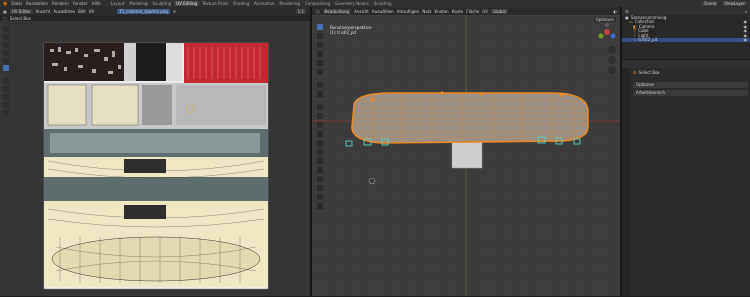 The height and width of the screenshot is (297, 750). Describe the element at coordinates (612, 70) in the screenshot. I see `camera-view-icon` at that location.